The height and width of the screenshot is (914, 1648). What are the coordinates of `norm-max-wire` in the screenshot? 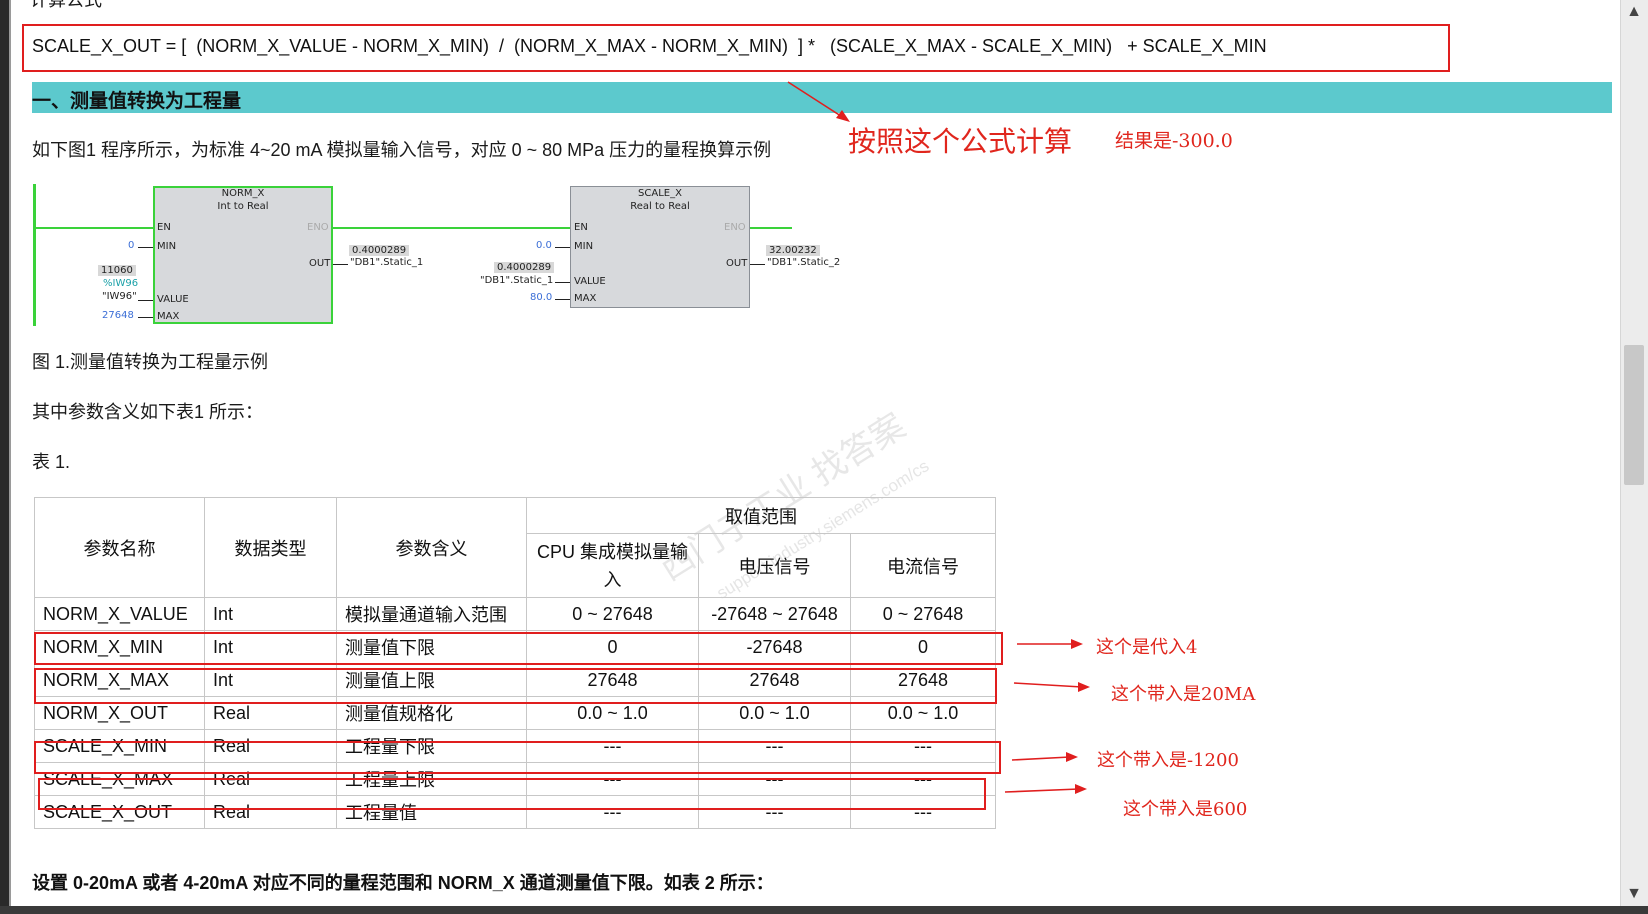 It's located at (145, 317).